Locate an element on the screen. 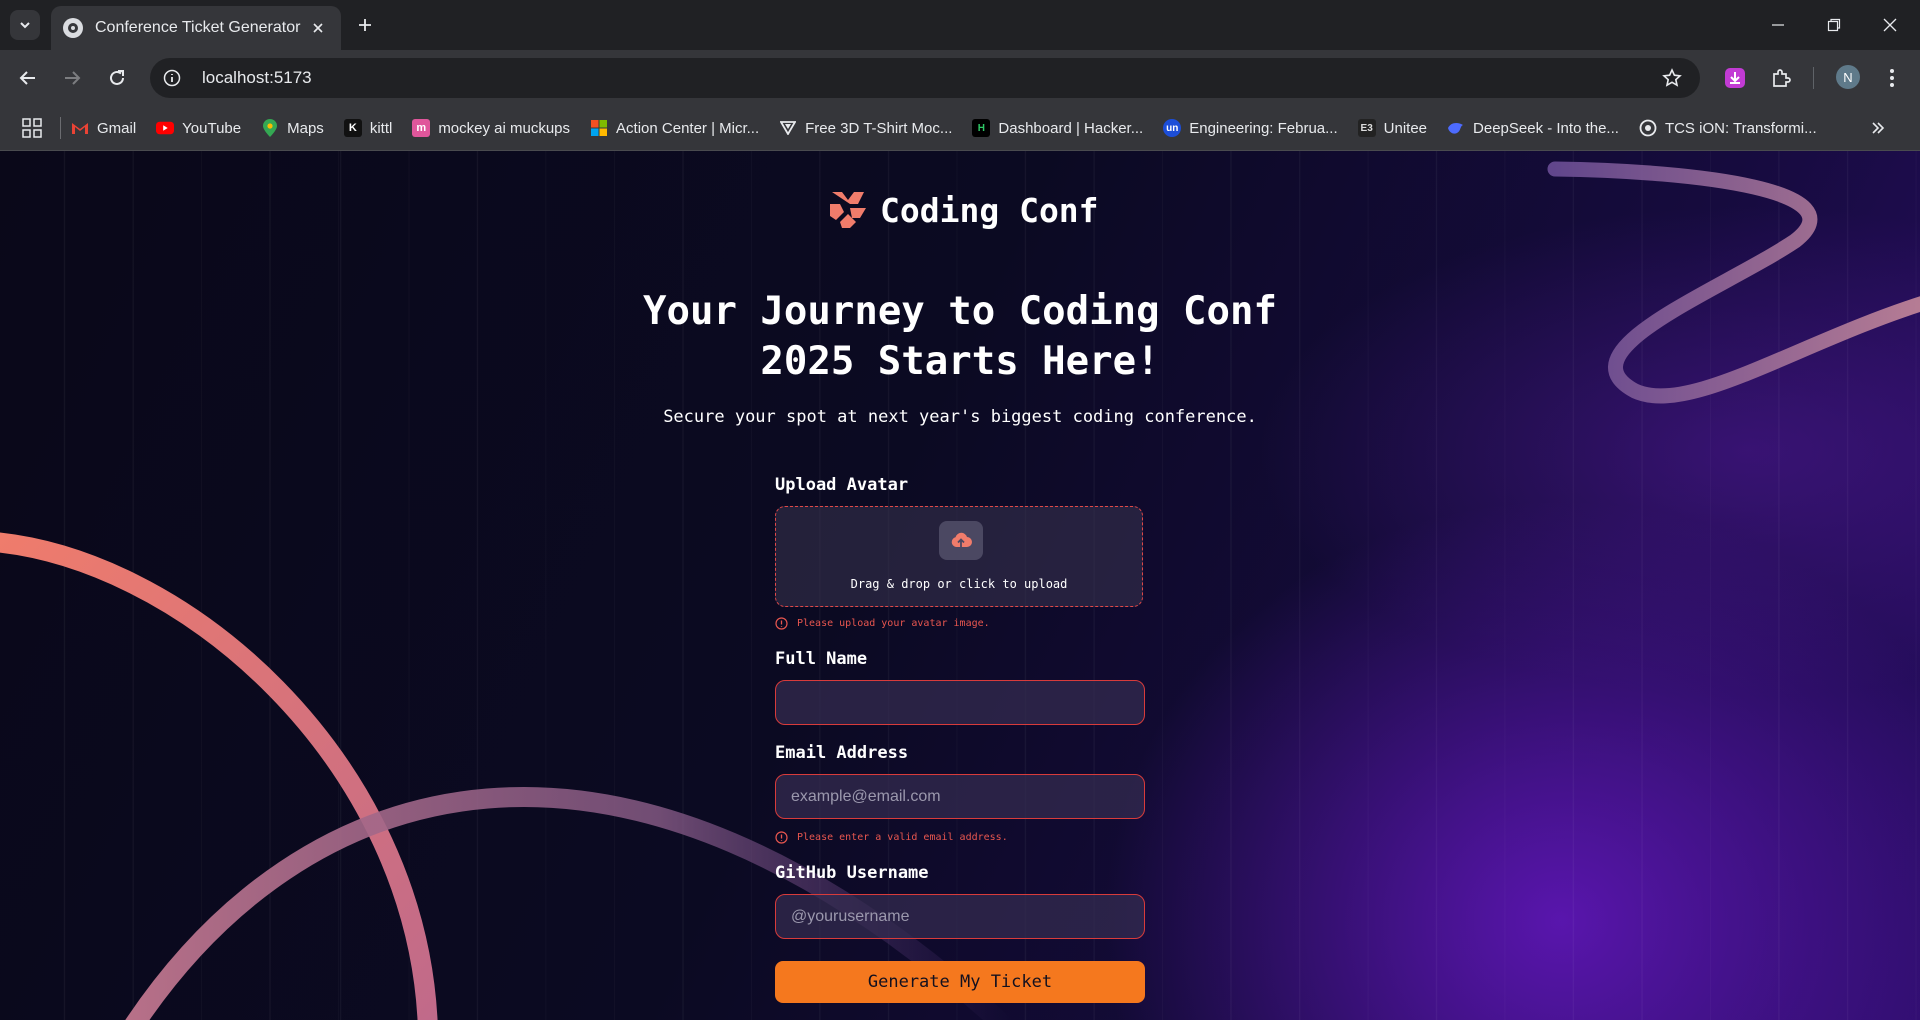 This screenshot has height=1020, width=1920. toolbar-divider is located at coordinates (1813, 78).